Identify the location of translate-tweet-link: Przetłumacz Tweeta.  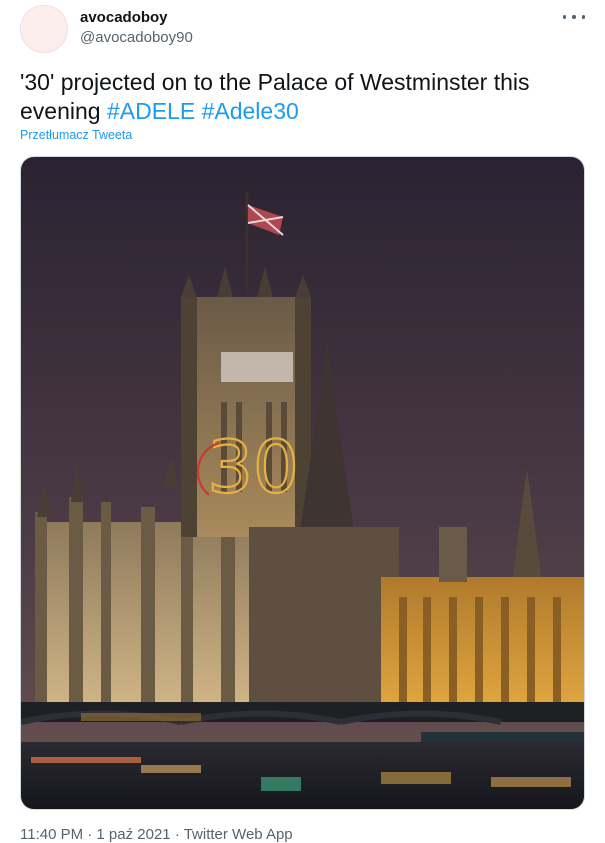
(76, 135).